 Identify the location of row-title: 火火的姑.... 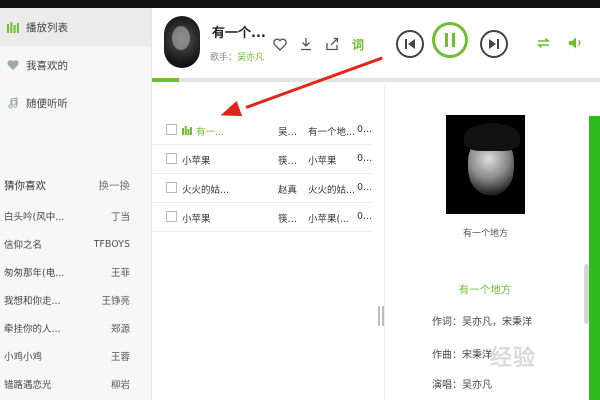
(206, 190).